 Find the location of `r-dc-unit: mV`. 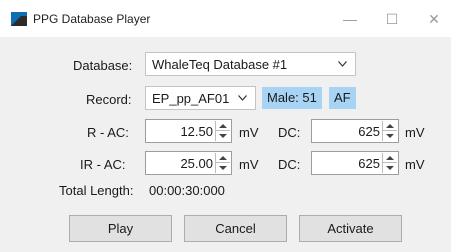

r-dc-unit: mV is located at coordinates (415, 132).